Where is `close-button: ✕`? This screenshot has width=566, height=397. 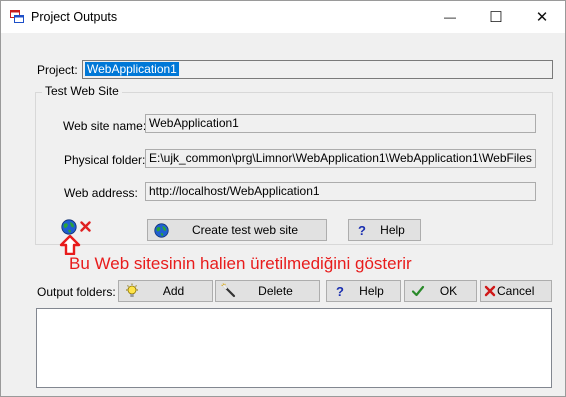 close-button: ✕ is located at coordinates (542, 17).